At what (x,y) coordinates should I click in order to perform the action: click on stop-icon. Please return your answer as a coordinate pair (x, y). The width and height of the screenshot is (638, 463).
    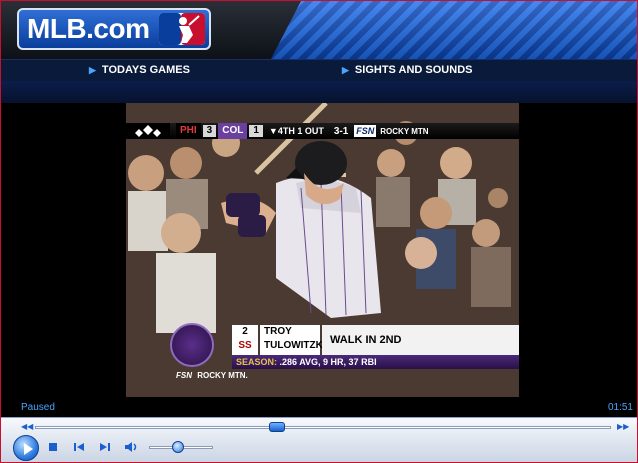
    Looking at the image, I should click on (53, 447).